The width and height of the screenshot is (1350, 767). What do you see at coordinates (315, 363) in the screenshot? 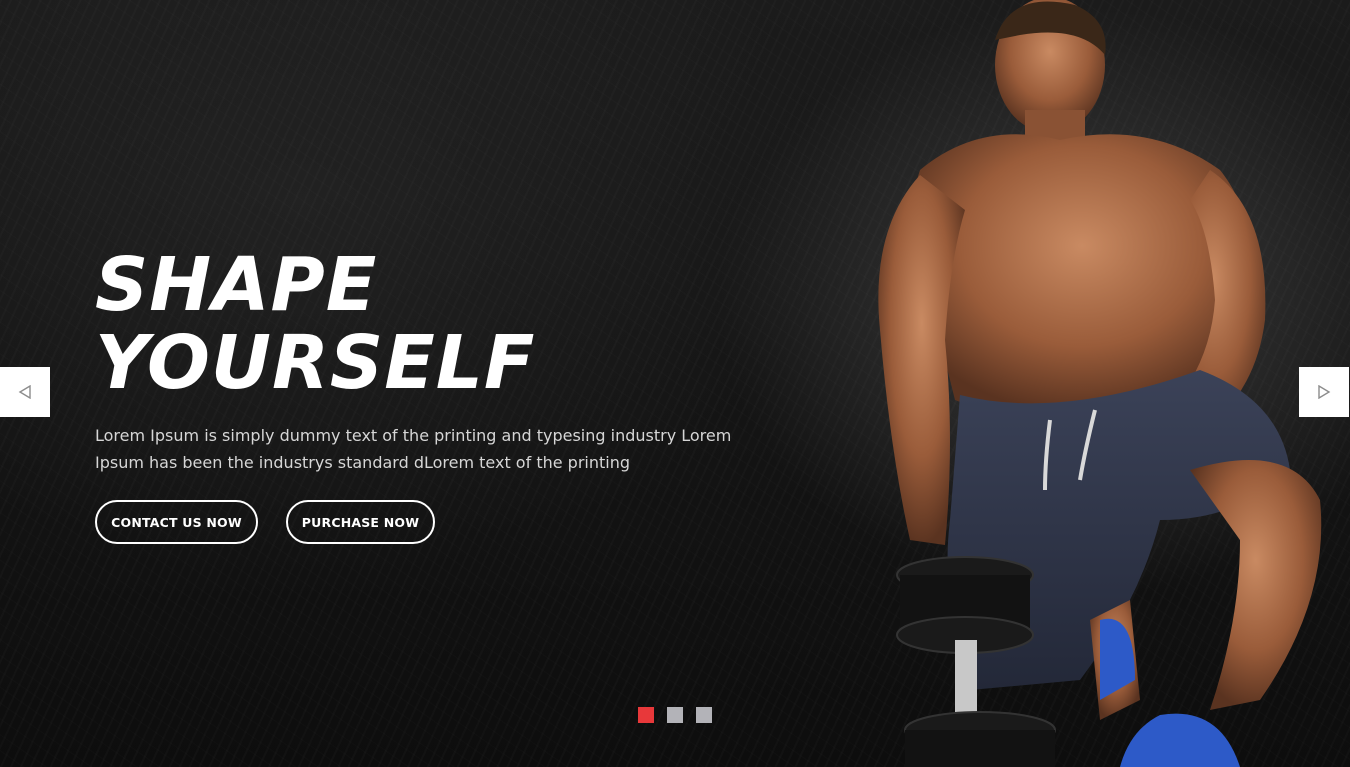
I see `hero-title-line-2: YOURSELF` at bounding box center [315, 363].